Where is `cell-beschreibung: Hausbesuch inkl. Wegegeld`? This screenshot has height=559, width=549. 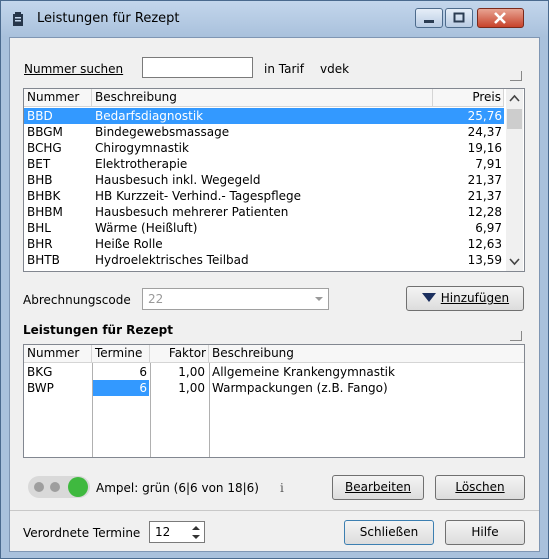 cell-beschreibung: Hausbesuch inkl. Wegegeld is located at coordinates (178, 180).